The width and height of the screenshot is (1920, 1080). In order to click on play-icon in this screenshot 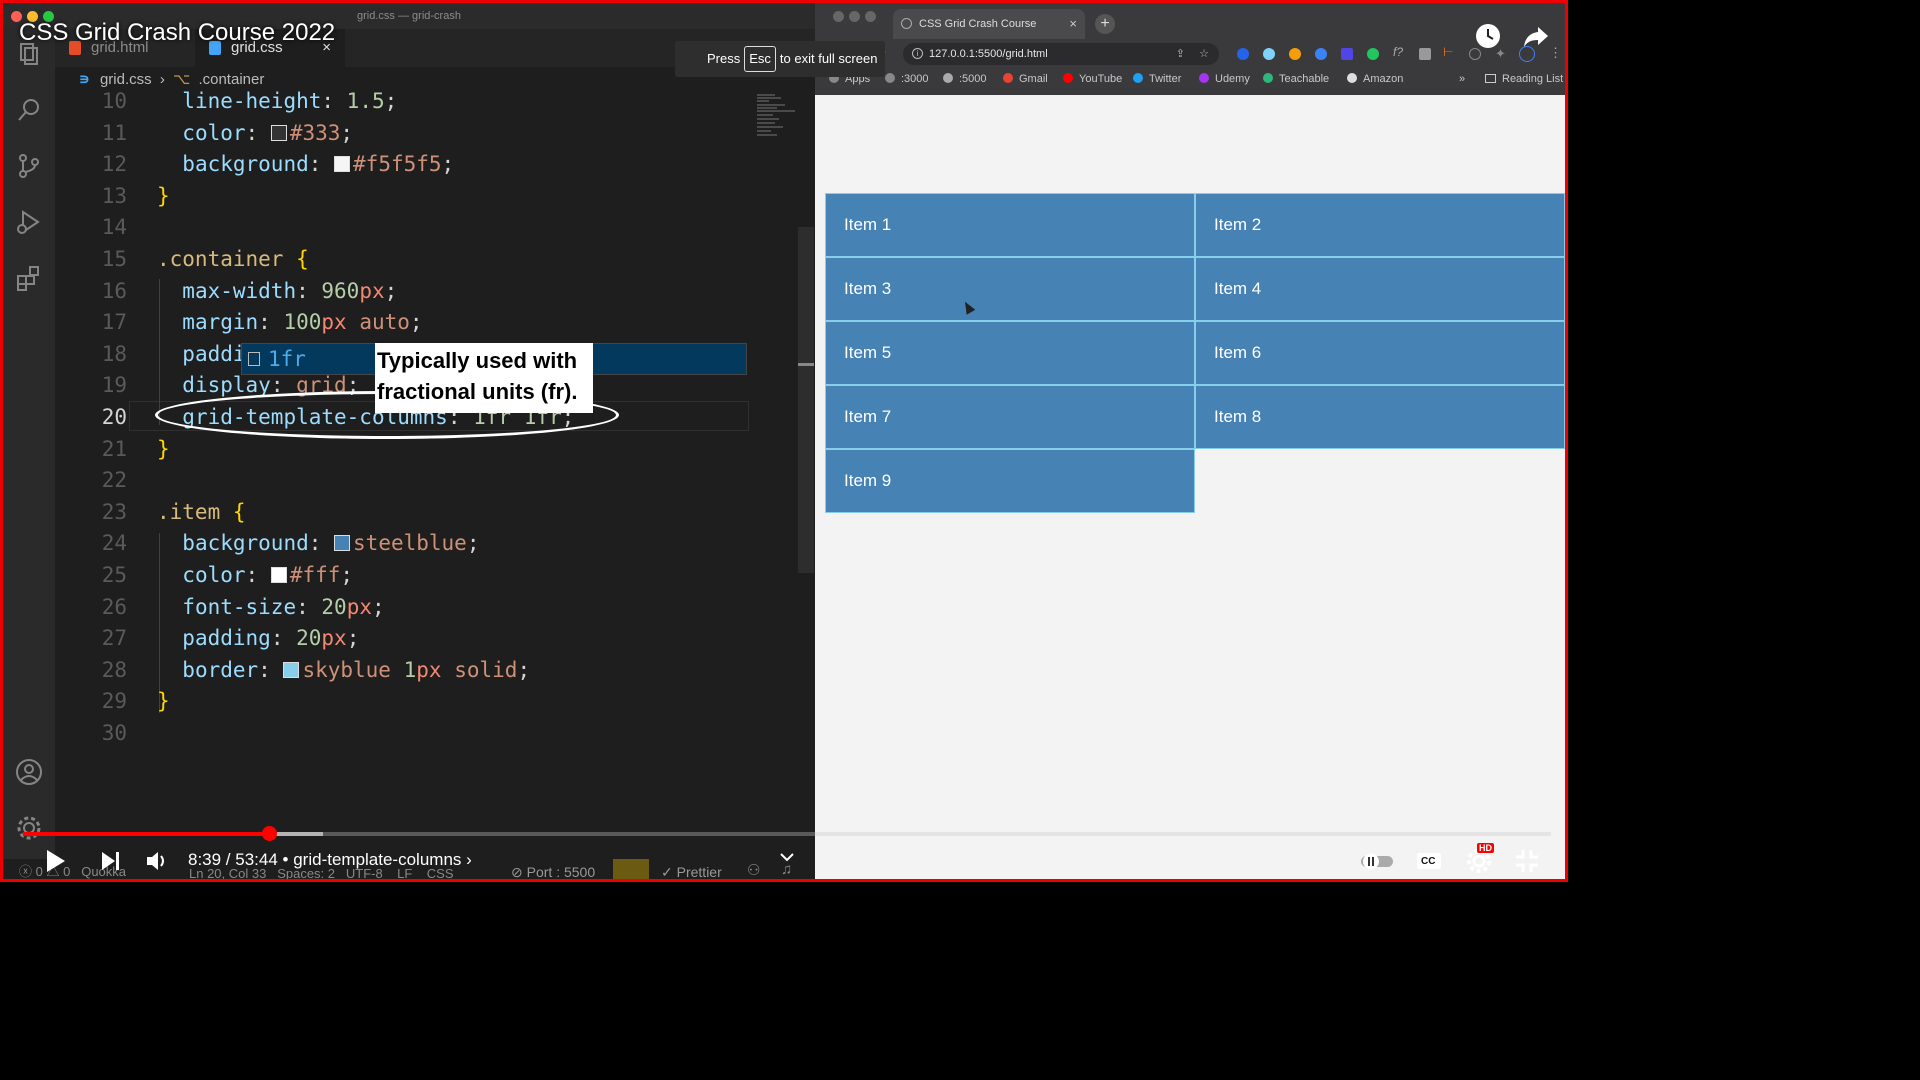, I will do `click(55, 861)`.